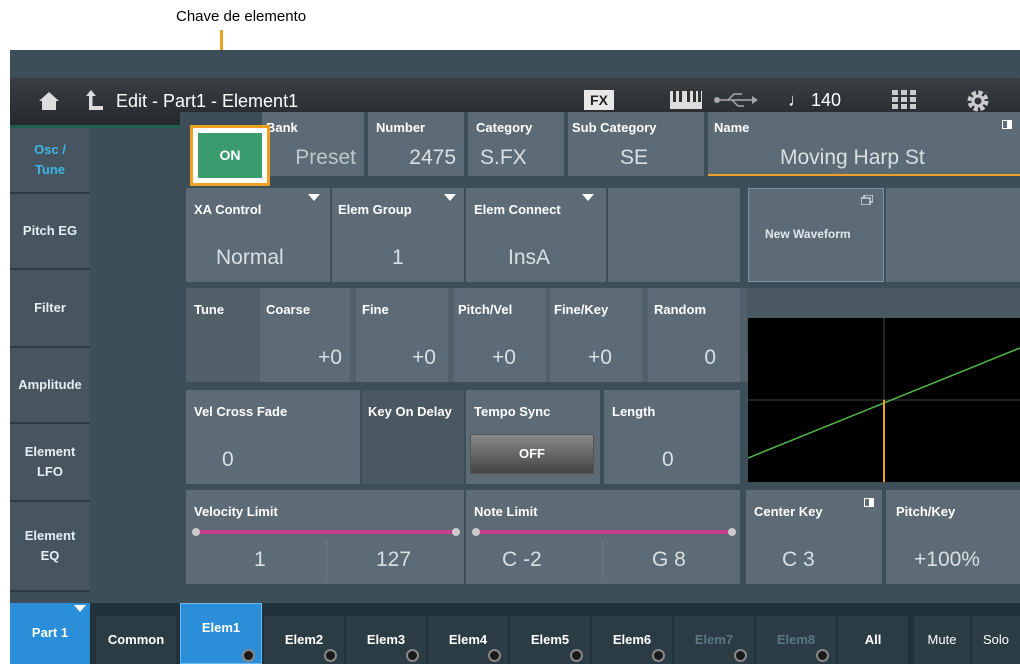 This screenshot has width=1020, height=664. Describe the element at coordinates (402, 335) in the screenshot. I see `fine-cell: Fine +0` at that location.